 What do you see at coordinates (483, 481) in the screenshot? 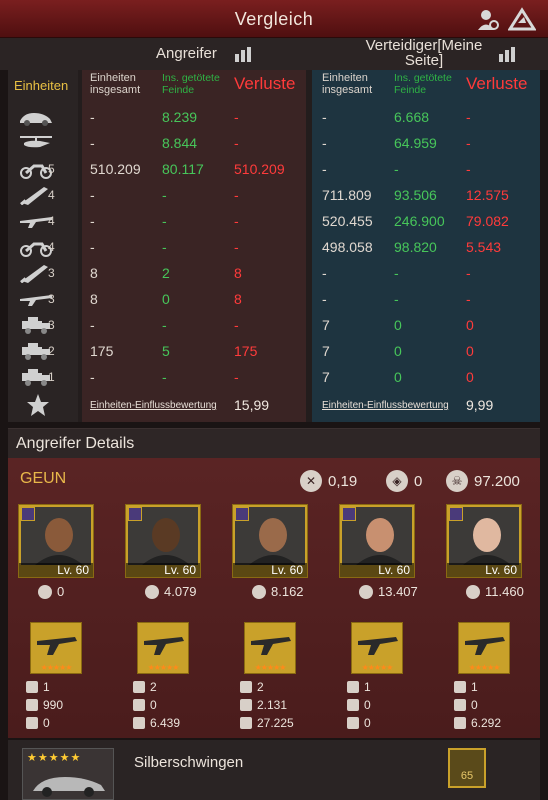
I see `stat-3: ☠ 97.200` at bounding box center [483, 481].